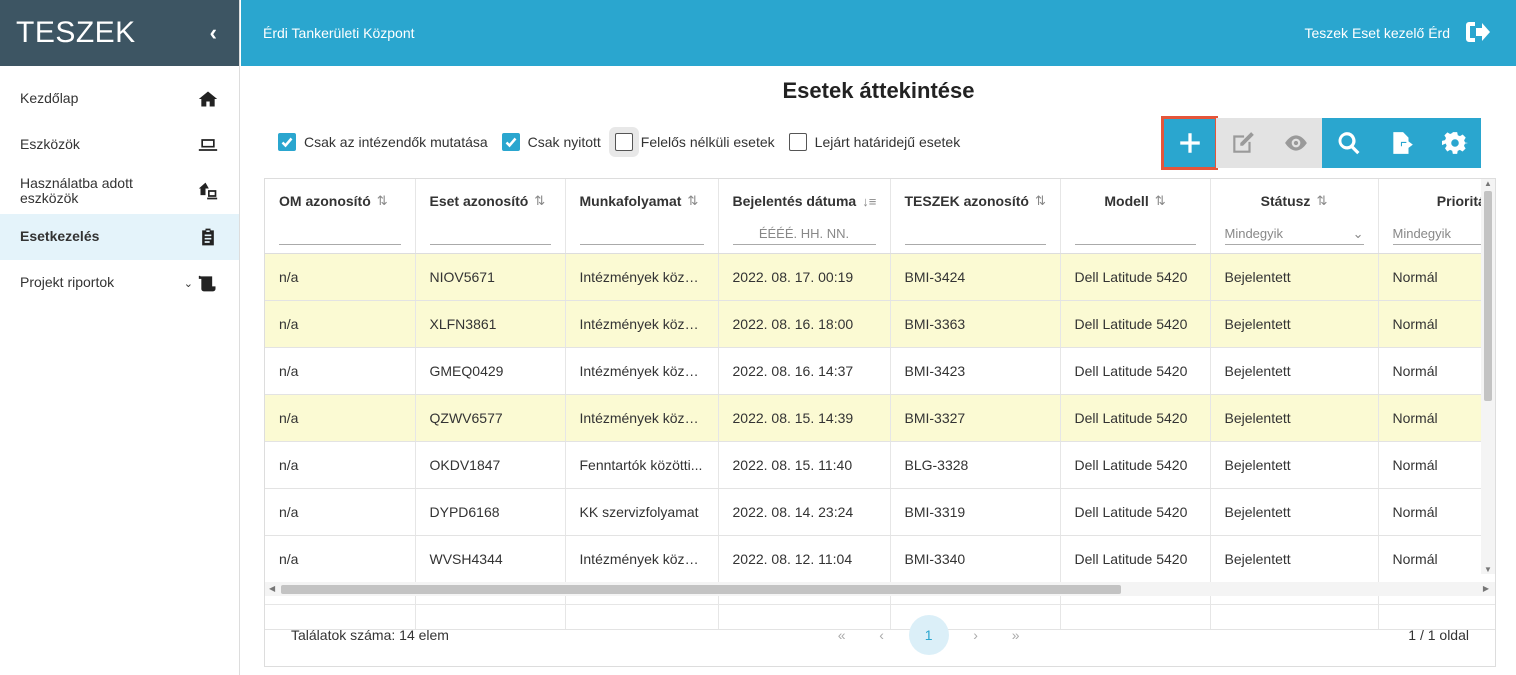 The image size is (1516, 675). Describe the element at coordinates (564, 142) in the screenshot. I see `filter-label: Csak nyitott` at that location.